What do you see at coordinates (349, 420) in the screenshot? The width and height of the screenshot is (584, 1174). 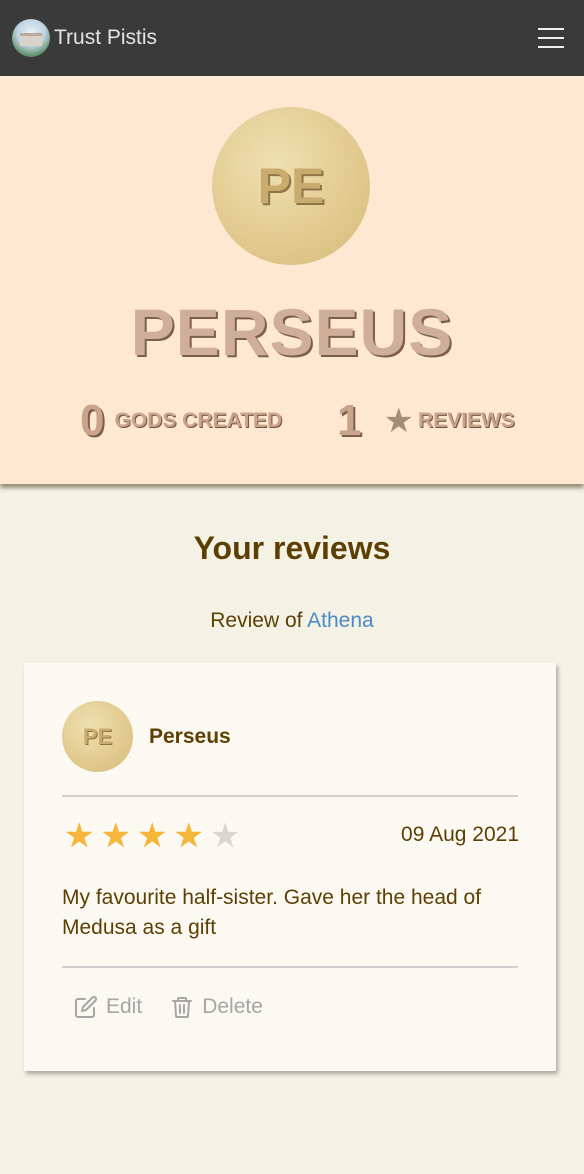 I see `reviews-count: 1` at bounding box center [349, 420].